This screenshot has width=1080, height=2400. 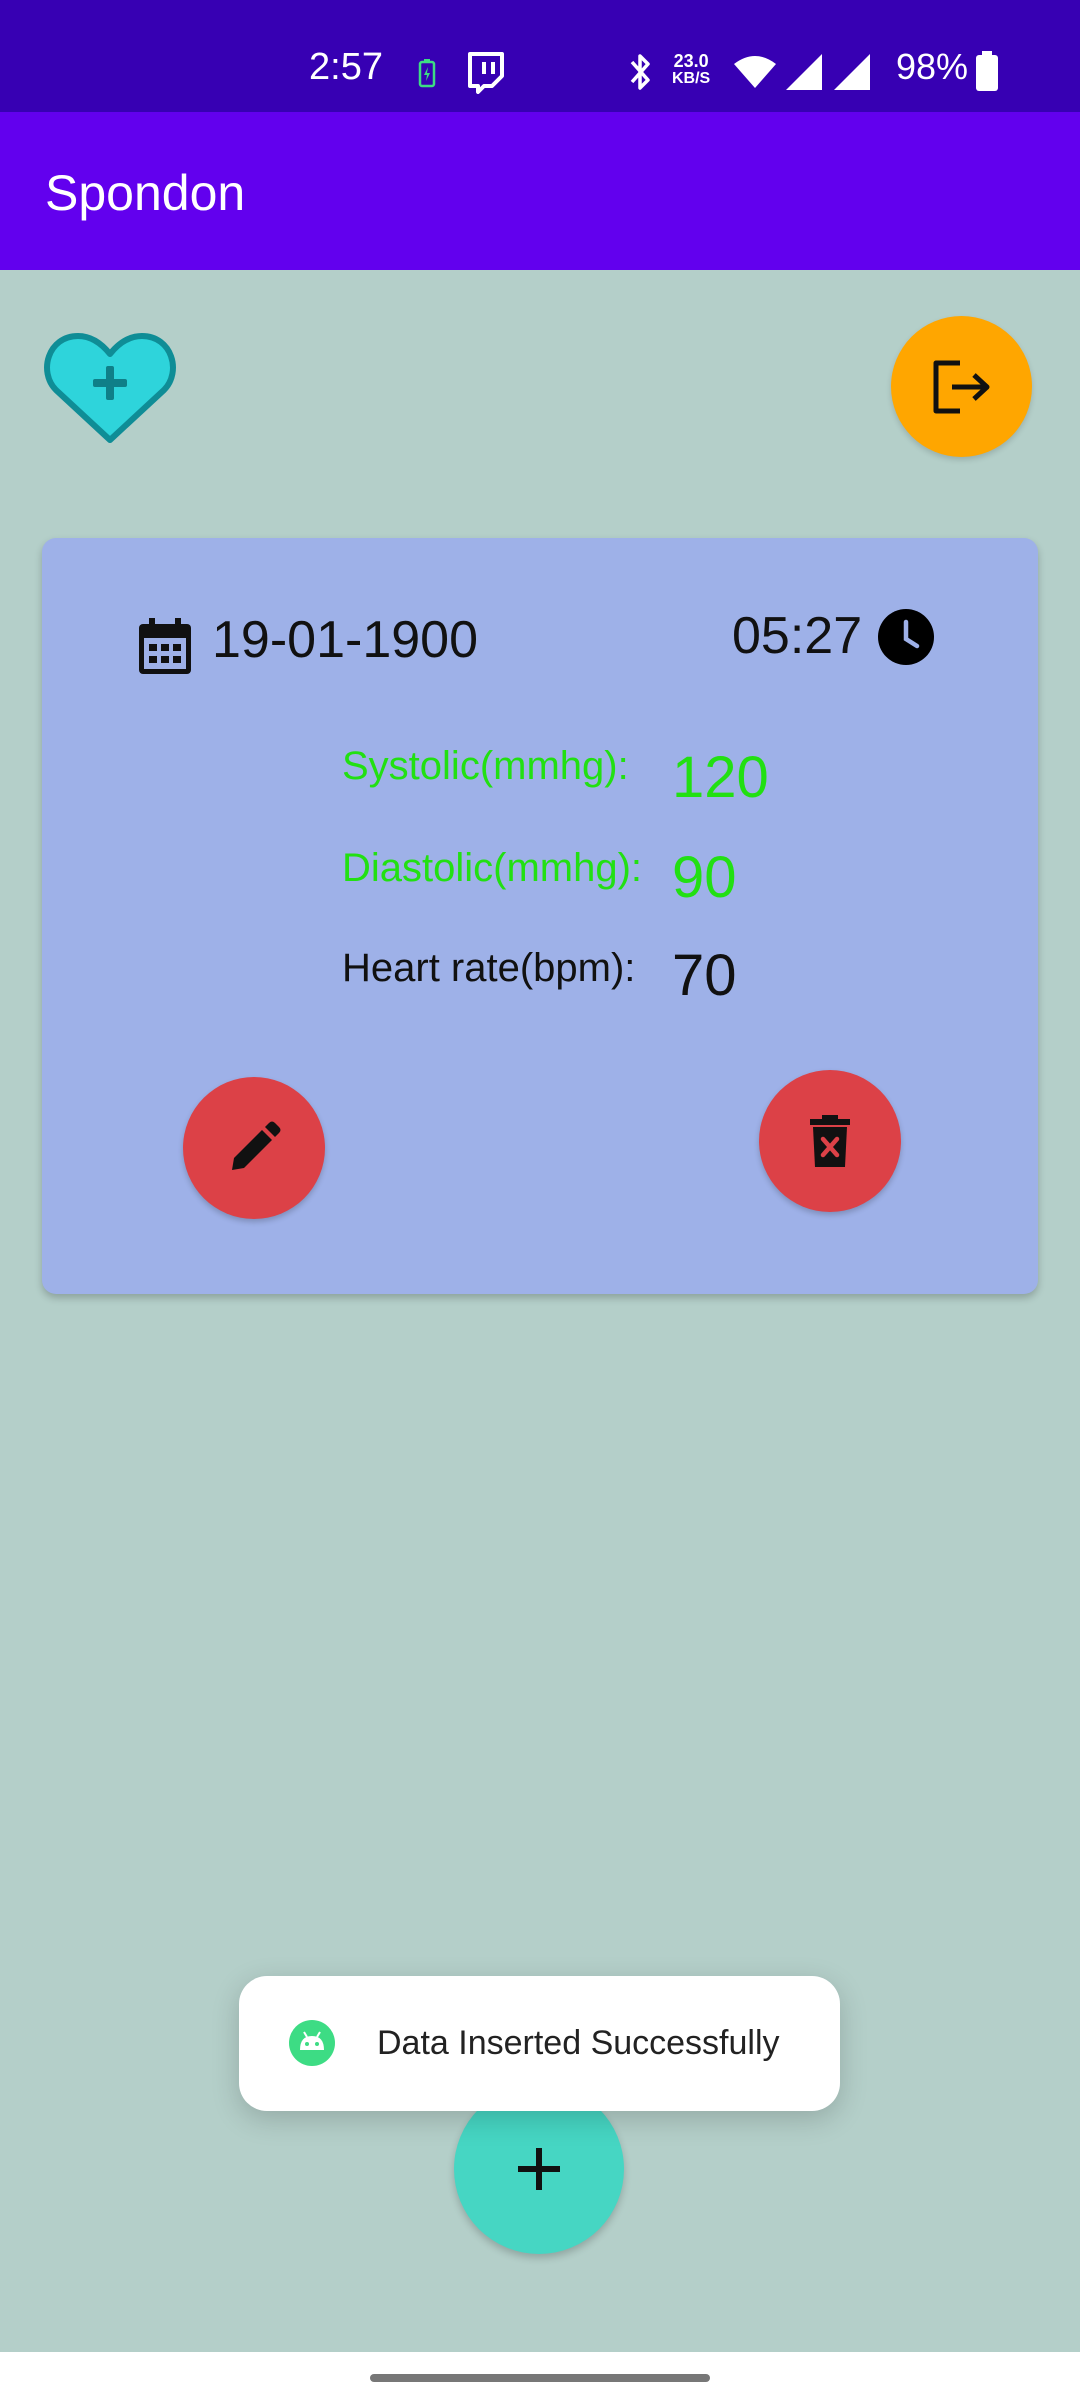 I want to click on network-speed: 23.0 KB/S, so click(x=691, y=70).